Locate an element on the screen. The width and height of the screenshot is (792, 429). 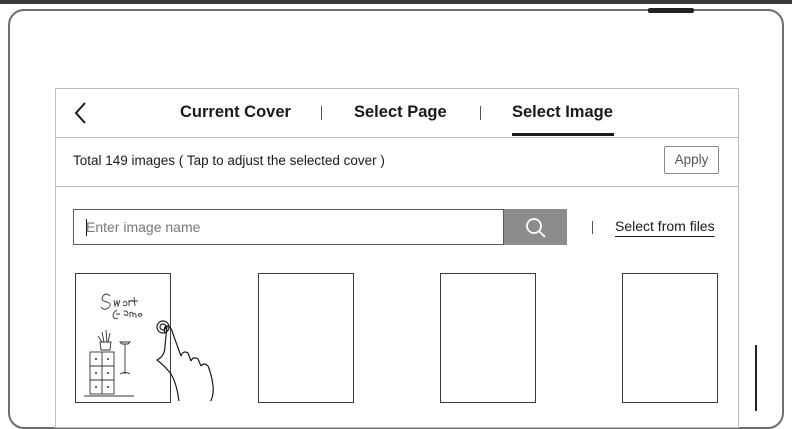
back-button is located at coordinates (82, 113).